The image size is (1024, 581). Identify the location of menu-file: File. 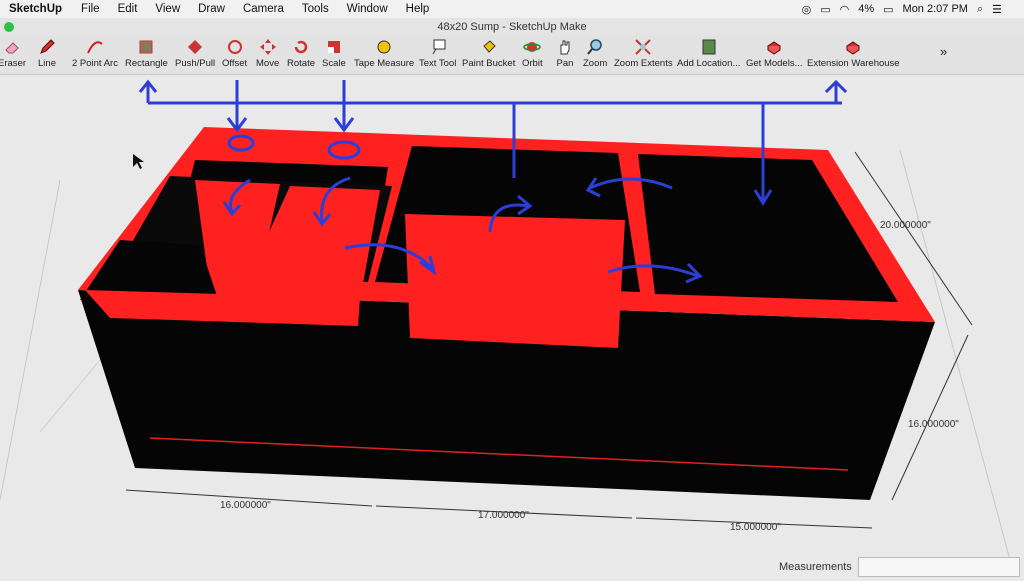
(90, 9).